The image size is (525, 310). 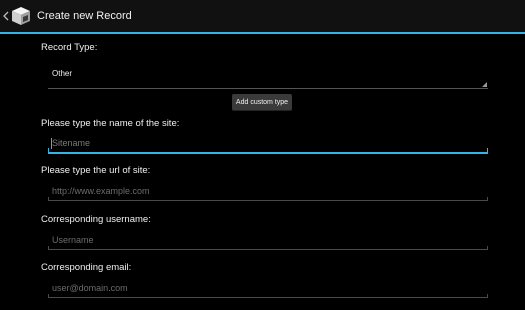 I want to click on action-bar: Create new Record, so click(x=262, y=17).